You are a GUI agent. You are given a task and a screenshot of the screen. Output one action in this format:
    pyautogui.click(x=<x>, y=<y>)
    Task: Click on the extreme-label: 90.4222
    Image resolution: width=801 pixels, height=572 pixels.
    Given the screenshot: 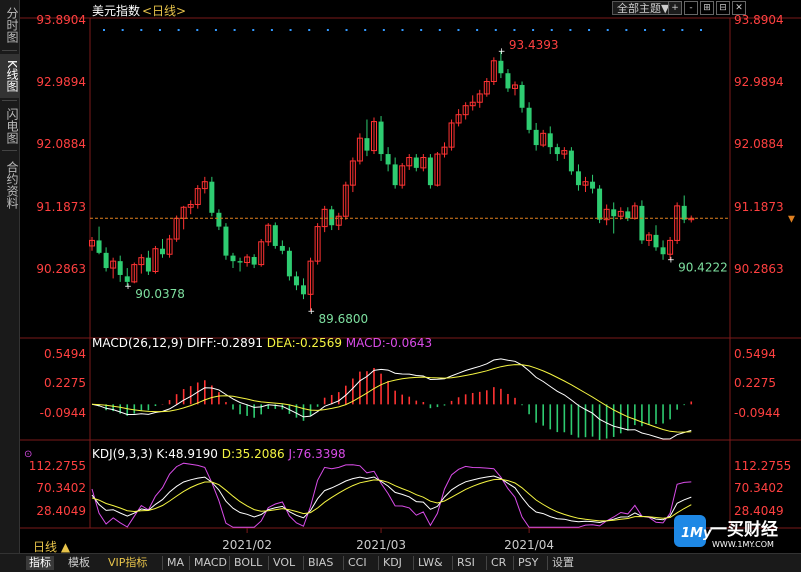 What is the action you would take?
    pyautogui.click(x=703, y=268)
    